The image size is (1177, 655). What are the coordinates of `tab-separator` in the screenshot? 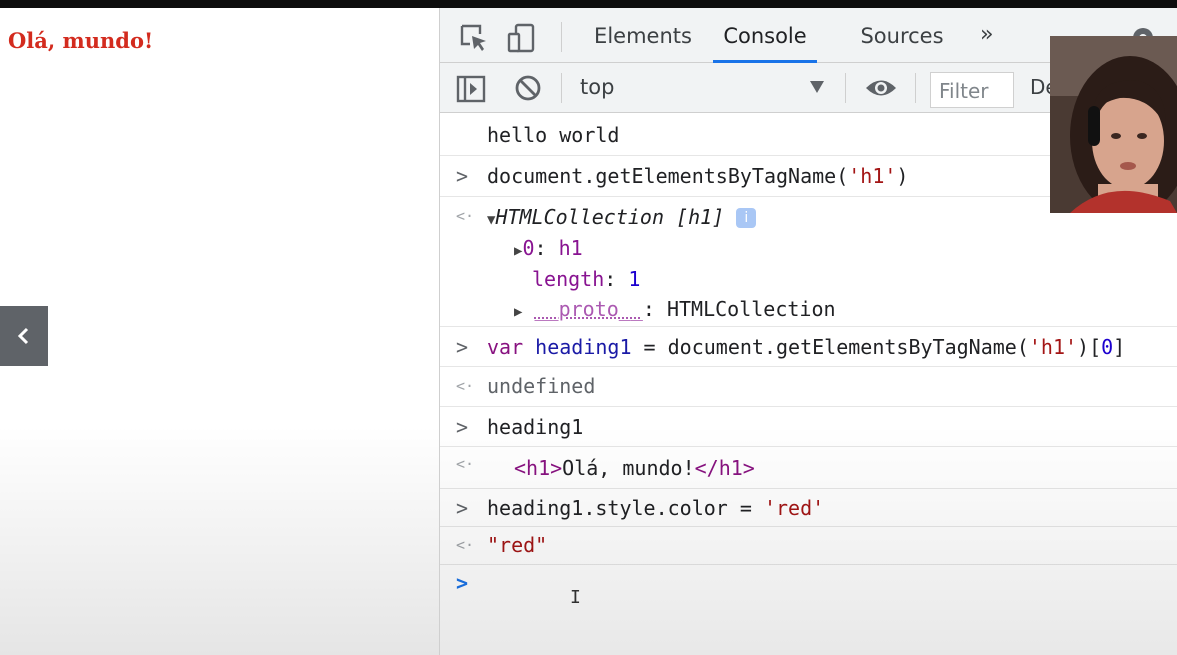 It's located at (561, 37).